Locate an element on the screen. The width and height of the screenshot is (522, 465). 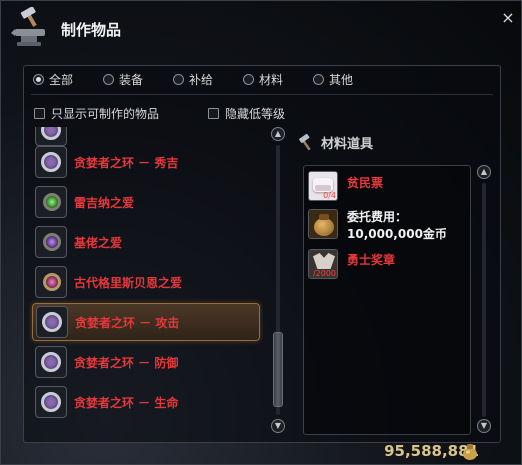
close-button: × is located at coordinates (508, 18).